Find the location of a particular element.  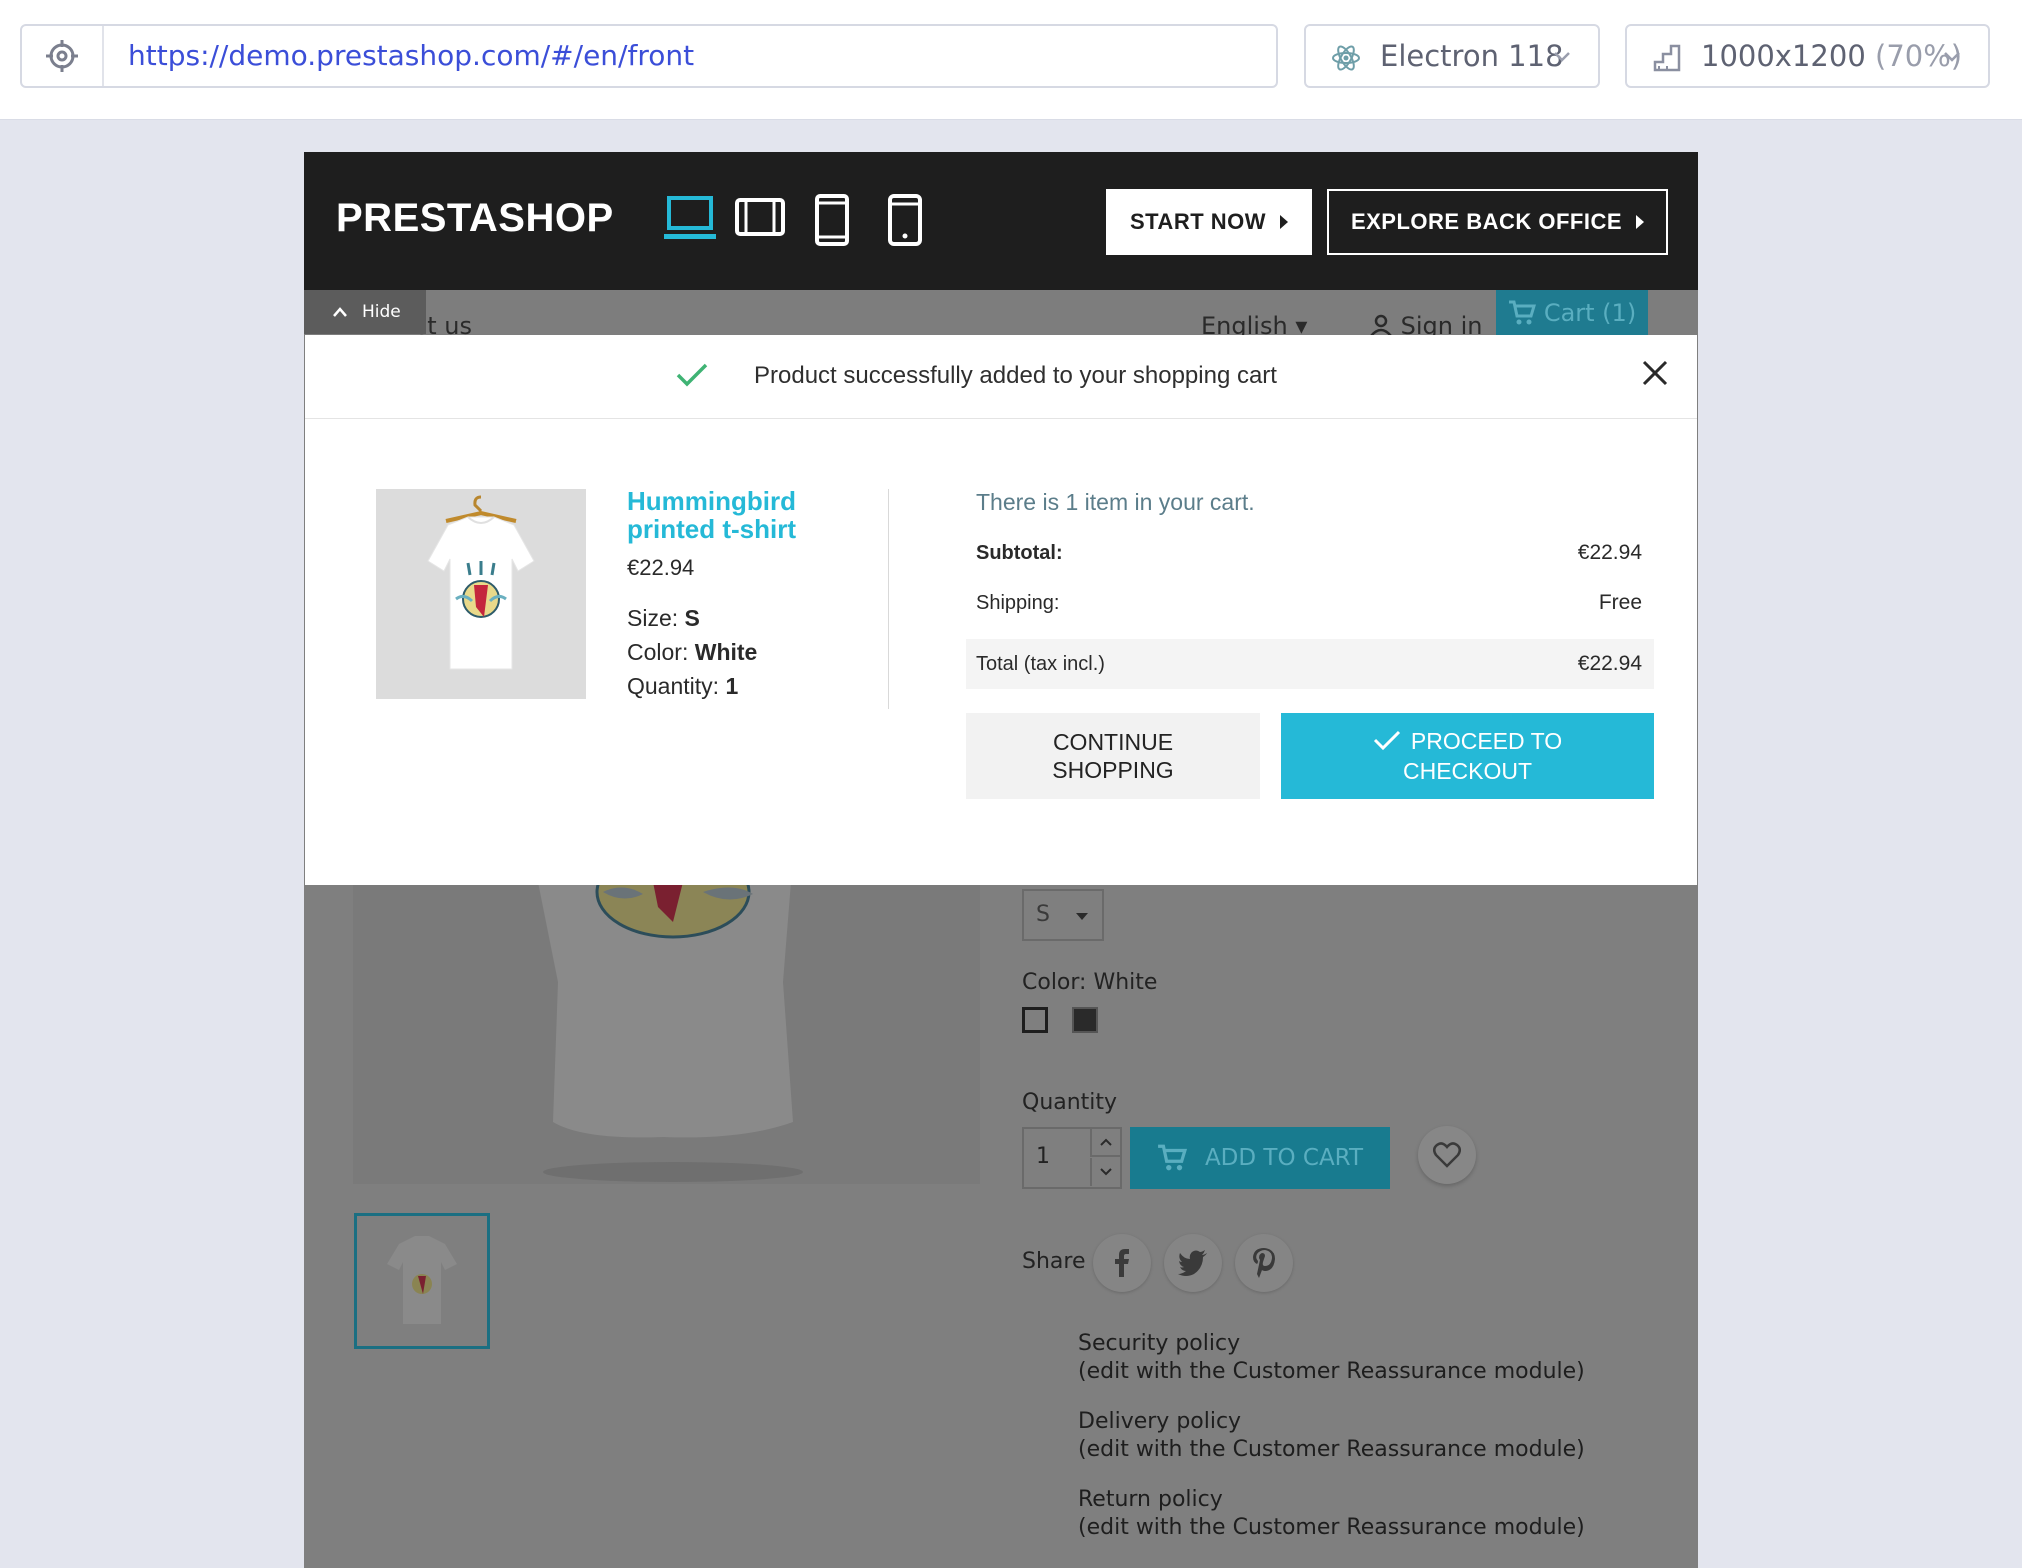

color-value: White is located at coordinates (726, 652).